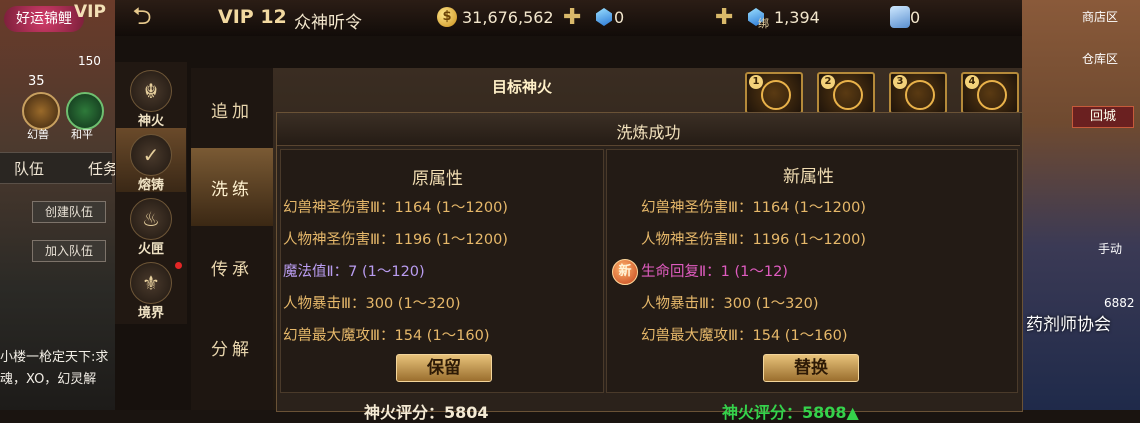 The height and width of the screenshot is (423, 1140). I want to click on tab-column: 追加 洗练 传承 分解, so click(232, 239).